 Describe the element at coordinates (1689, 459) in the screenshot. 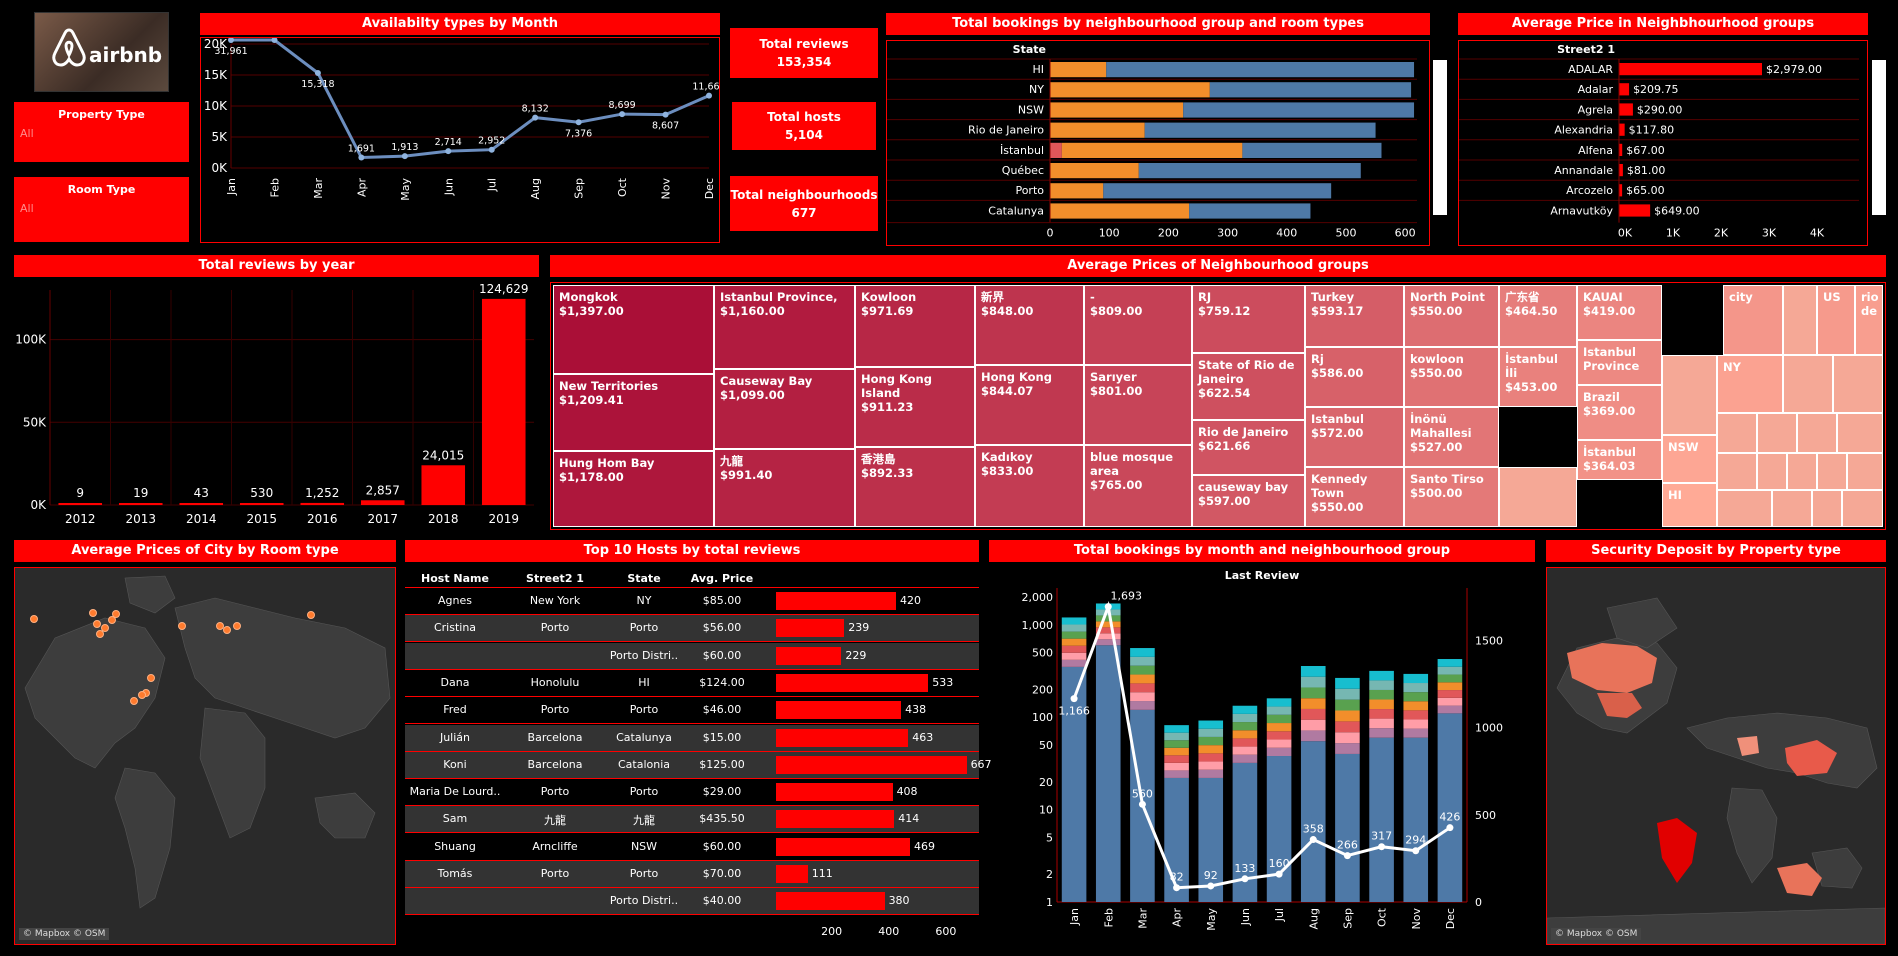

I see `treemap-cell: NSW` at that location.